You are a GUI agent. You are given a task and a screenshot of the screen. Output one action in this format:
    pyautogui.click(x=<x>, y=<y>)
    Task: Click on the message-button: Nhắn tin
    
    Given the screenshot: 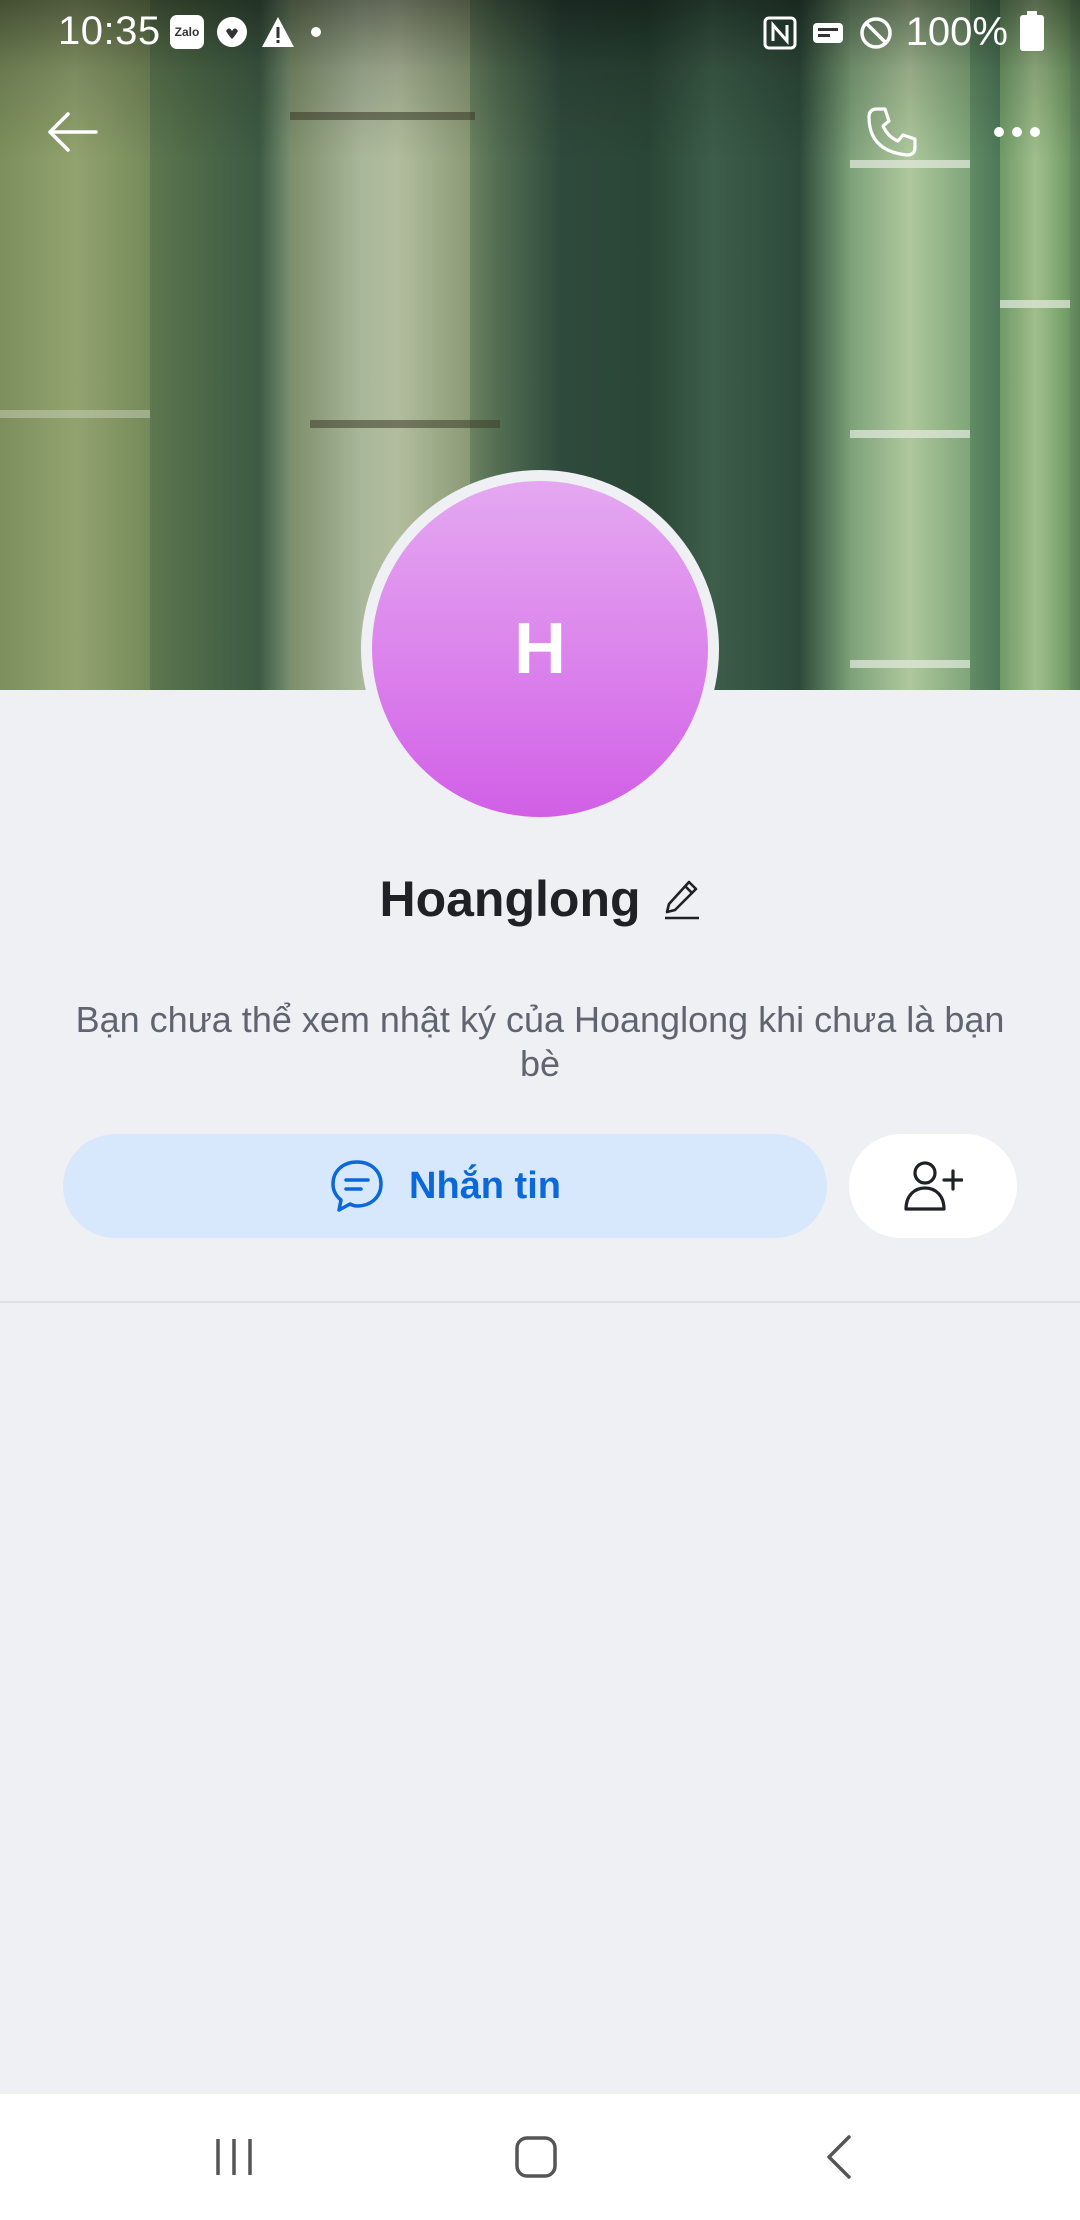 What is the action you would take?
    pyautogui.click(x=445, y=1186)
    